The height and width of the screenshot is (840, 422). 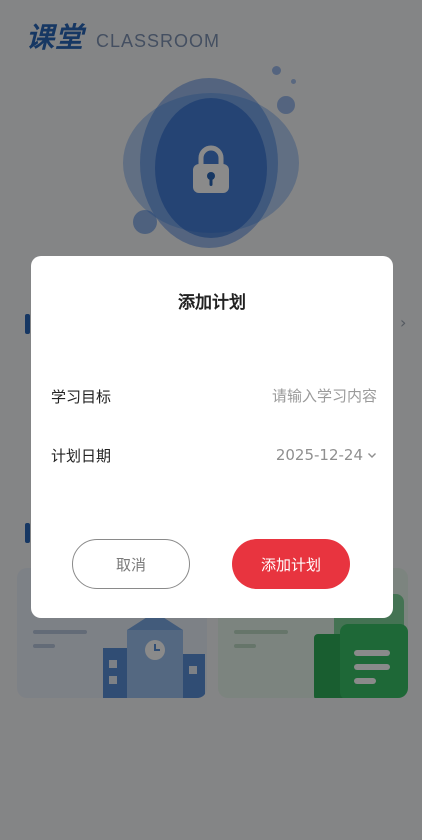 What do you see at coordinates (131, 564) in the screenshot?
I see `cancel-button: 取消` at bounding box center [131, 564].